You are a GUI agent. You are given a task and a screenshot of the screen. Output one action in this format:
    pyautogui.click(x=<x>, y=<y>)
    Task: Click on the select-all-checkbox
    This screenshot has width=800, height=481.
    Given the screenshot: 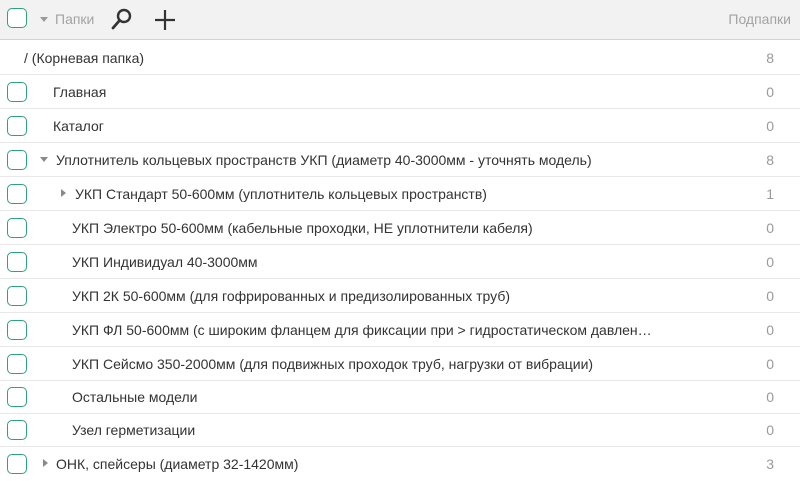 What is the action you would take?
    pyautogui.click(x=17, y=18)
    